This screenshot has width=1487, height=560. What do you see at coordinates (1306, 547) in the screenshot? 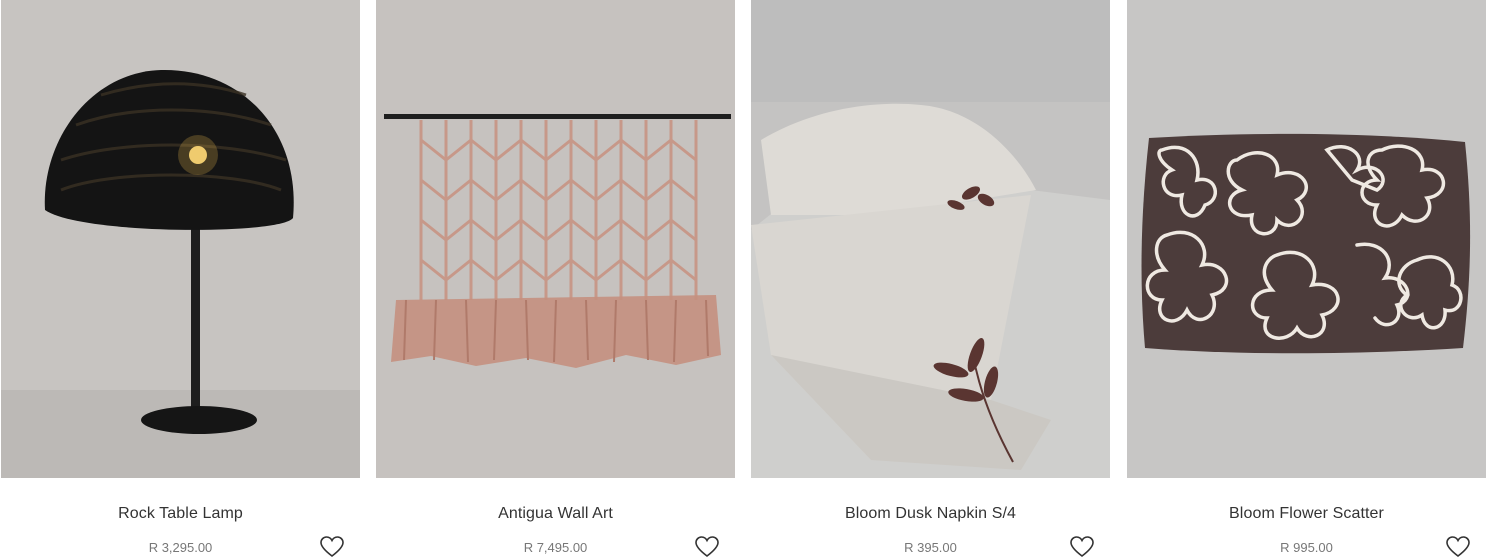
I see `product-price: R 995.00` at bounding box center [1306, 547].